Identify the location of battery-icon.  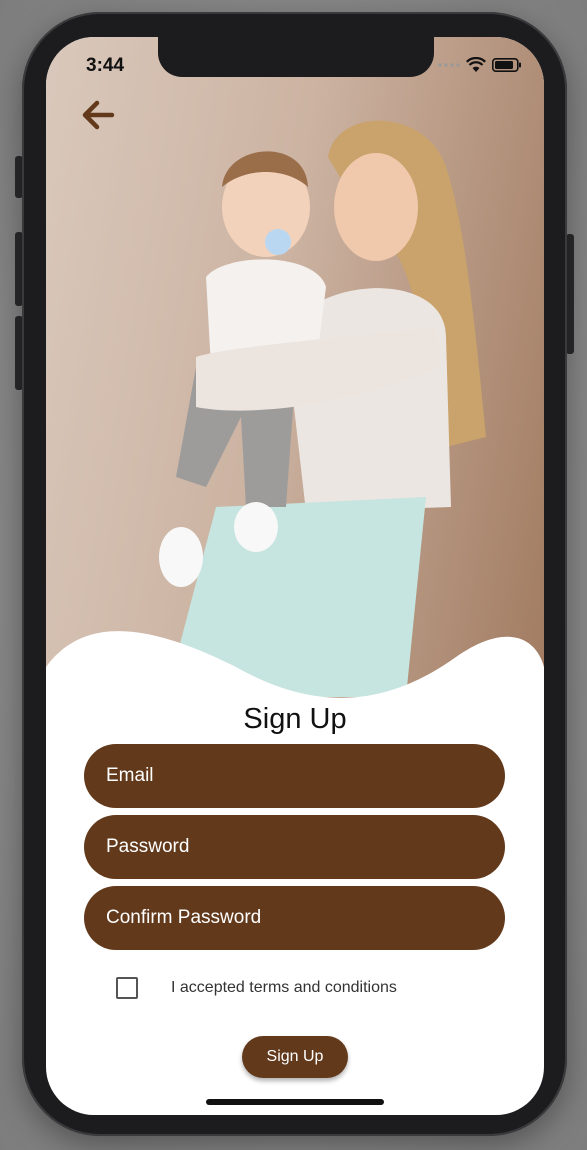
(506, 65).